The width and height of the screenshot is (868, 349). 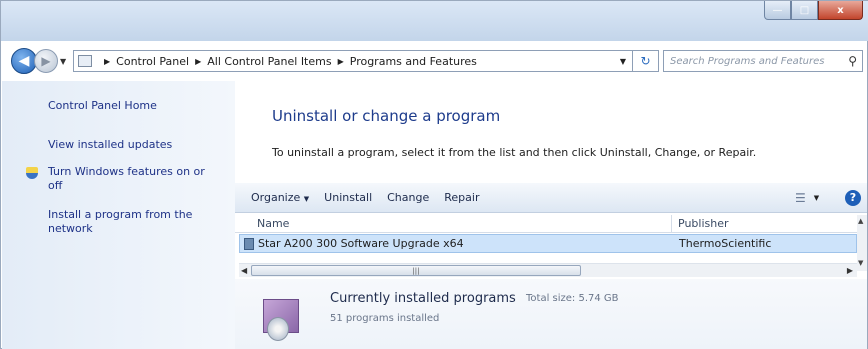 I want to click on scrollbar-thumb: |||, so click(x=416, y=270).